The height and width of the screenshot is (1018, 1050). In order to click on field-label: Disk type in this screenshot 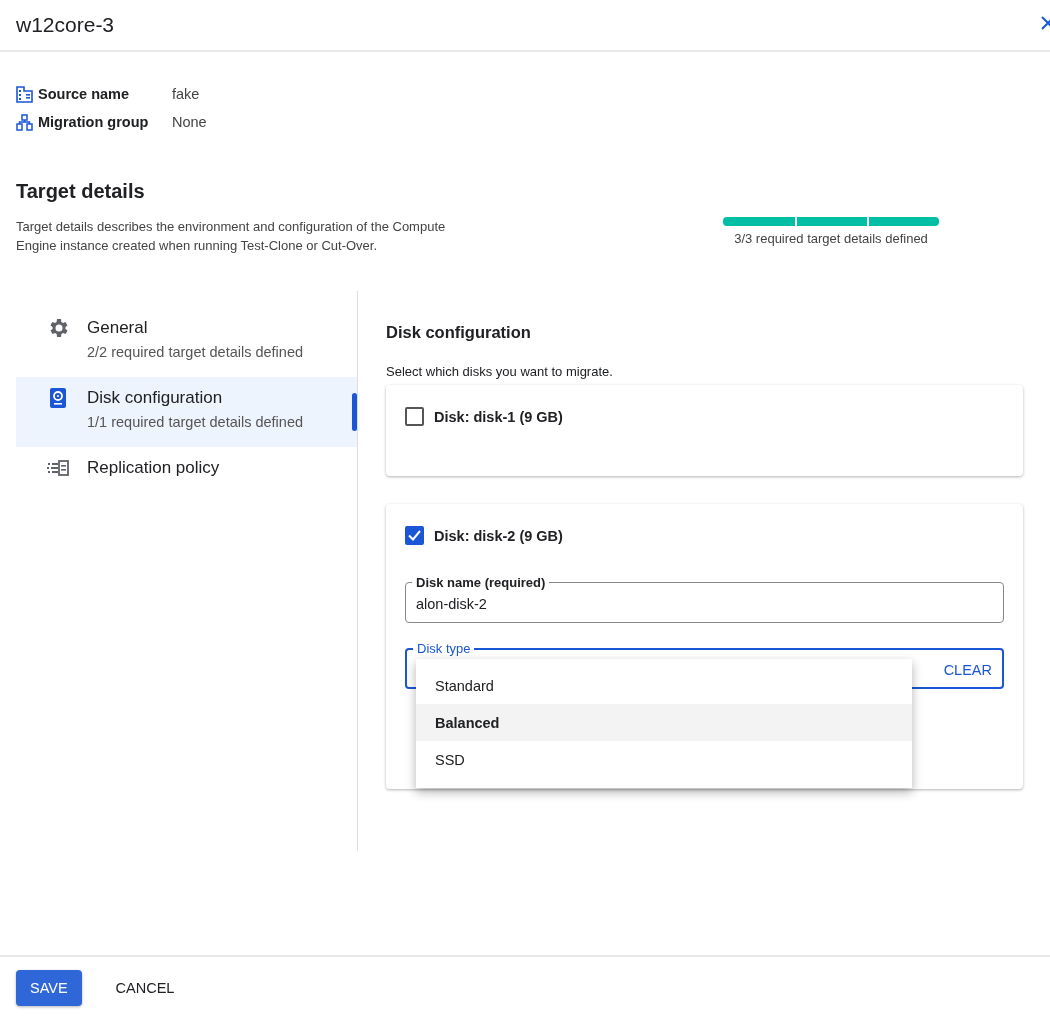, I will do `click(444, 648)`.